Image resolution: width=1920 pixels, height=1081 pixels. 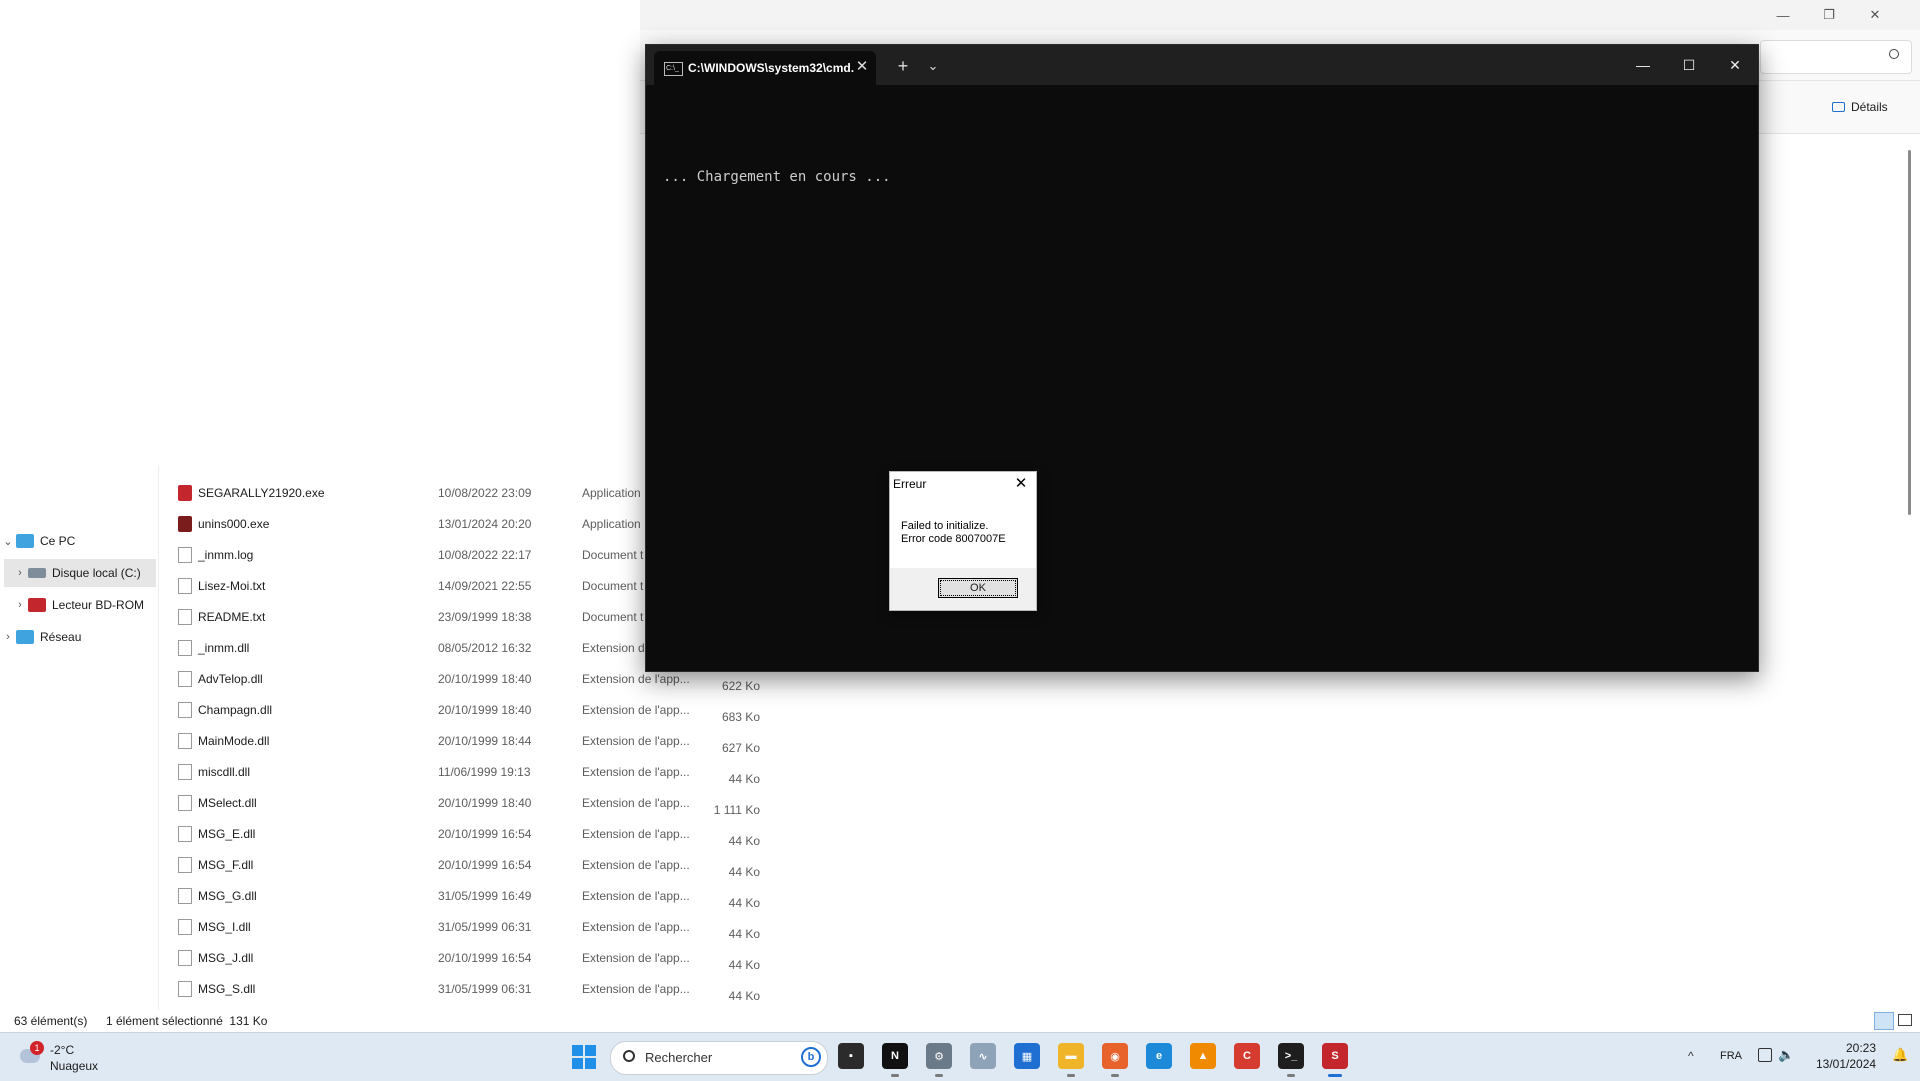 What do you see at coordinates (1021, 484) in the screenshot?
I see `dialog-close-button: ✕` at bounding box center [1021, 484].